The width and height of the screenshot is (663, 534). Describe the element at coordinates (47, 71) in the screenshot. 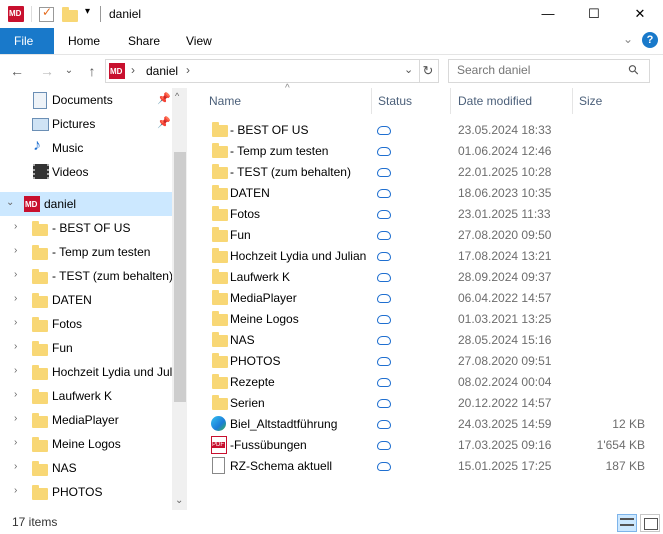

I see `forward-button: →` at that location.